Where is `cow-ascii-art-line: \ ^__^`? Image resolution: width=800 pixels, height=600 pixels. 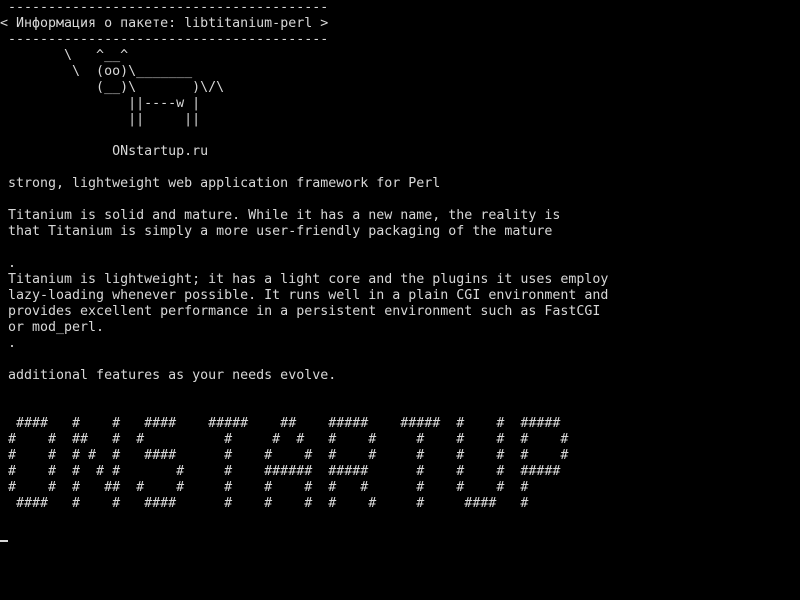 cow-ascii-art-line: \ ^__^ is located at coordinates (68, 55).